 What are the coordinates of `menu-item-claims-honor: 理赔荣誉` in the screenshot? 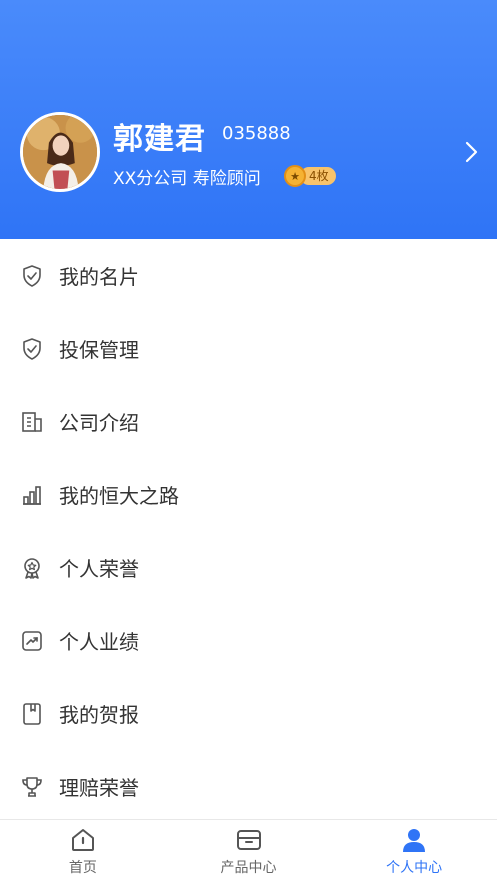 It's located at (248, 786).